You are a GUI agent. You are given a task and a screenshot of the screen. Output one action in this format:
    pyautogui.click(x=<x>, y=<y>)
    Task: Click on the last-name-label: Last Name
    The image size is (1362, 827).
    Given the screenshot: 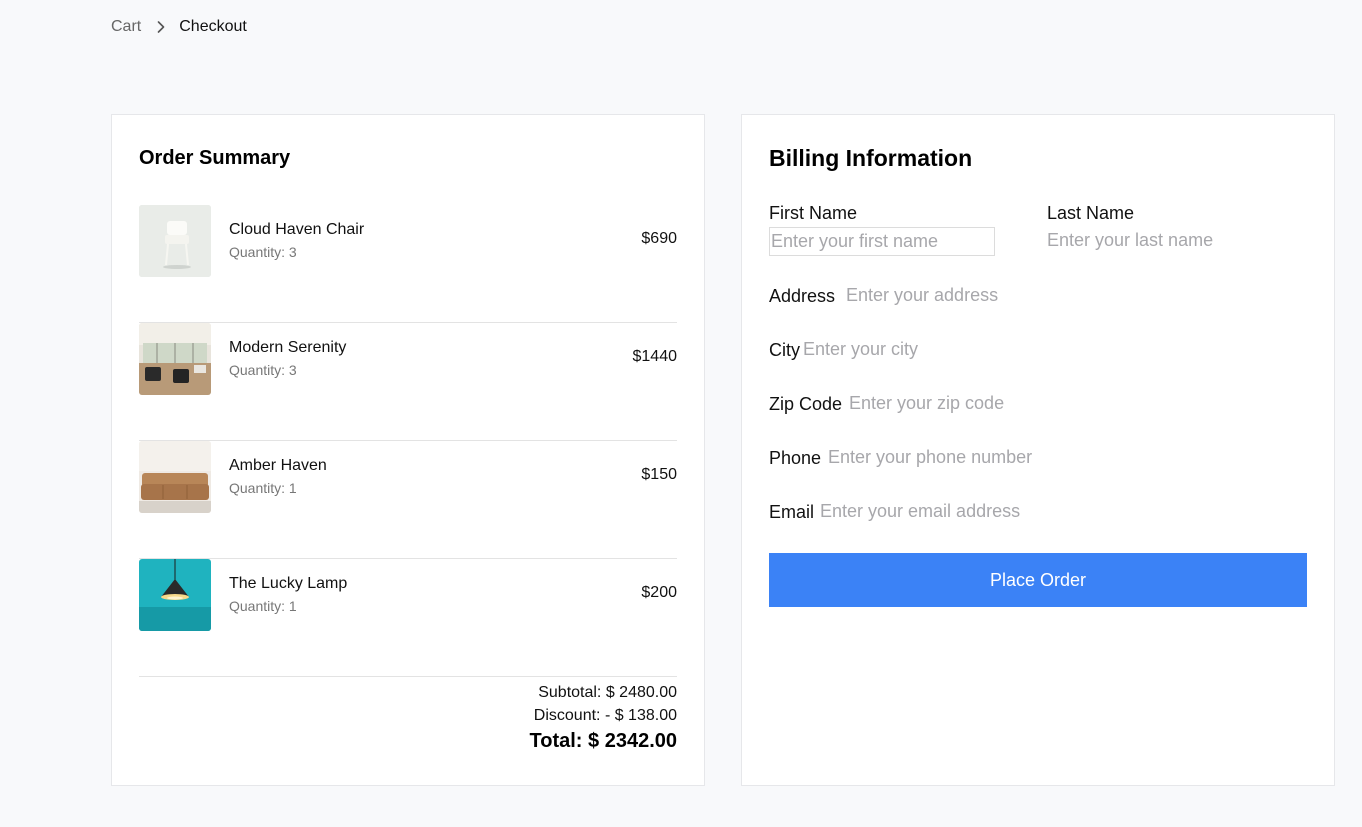 What is the action you would take?
    pyautogui.click(x=1091, y=213)
    